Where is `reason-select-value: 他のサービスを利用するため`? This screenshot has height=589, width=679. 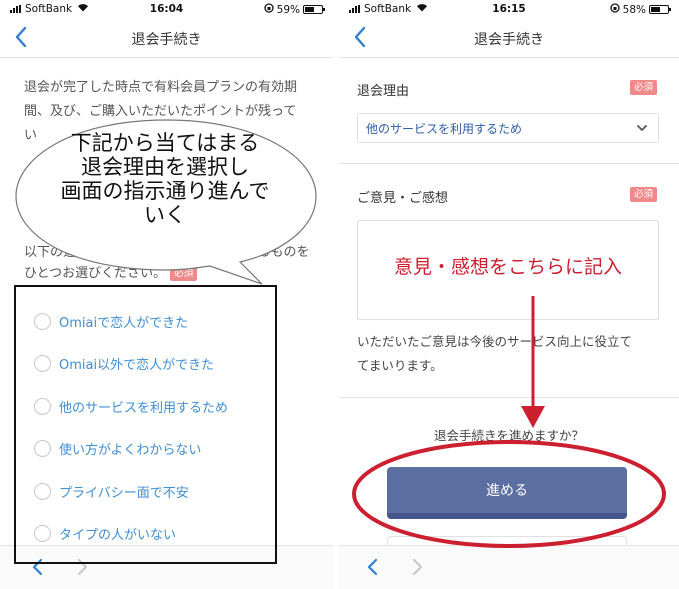 reason-select-value: 他のサービスを利用するため is located at coordinates (444, 129).